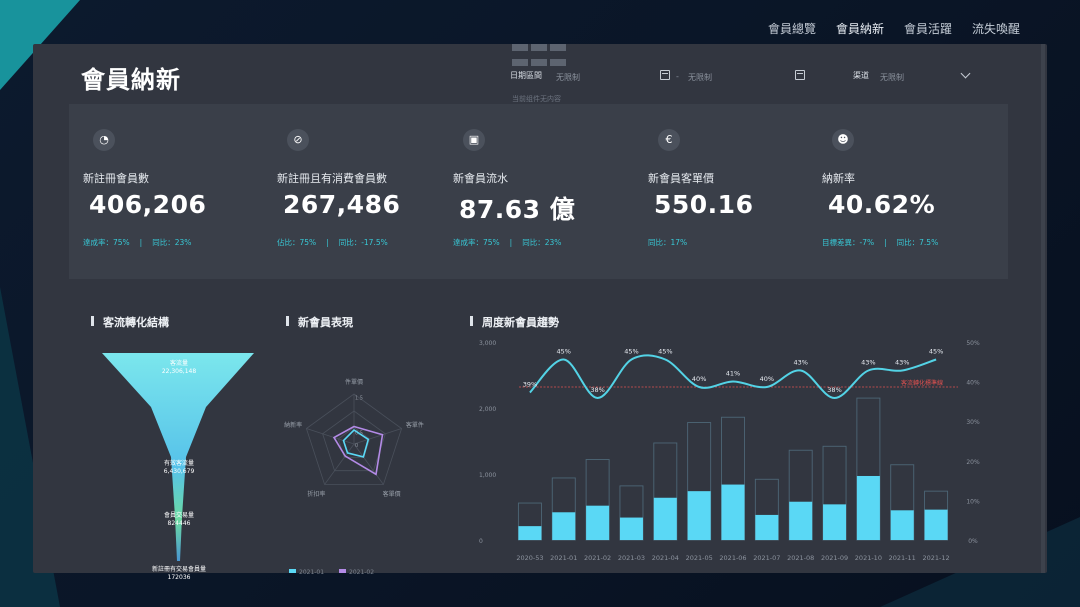 This screenshot has width=1080, height=607. What do you see at coordinates (361, 572) in the screenshot?
I see `radar-legend-label: 2021-02` at bounding box center [361, 572].